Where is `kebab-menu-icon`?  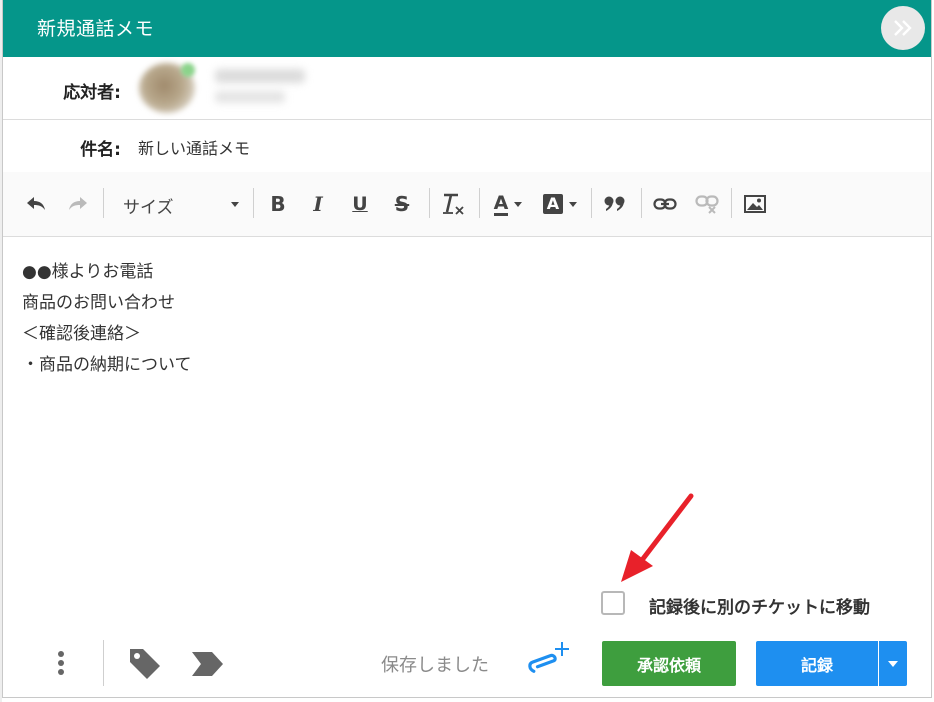
kebab-menu-icon is located at coordinates (61, 663).